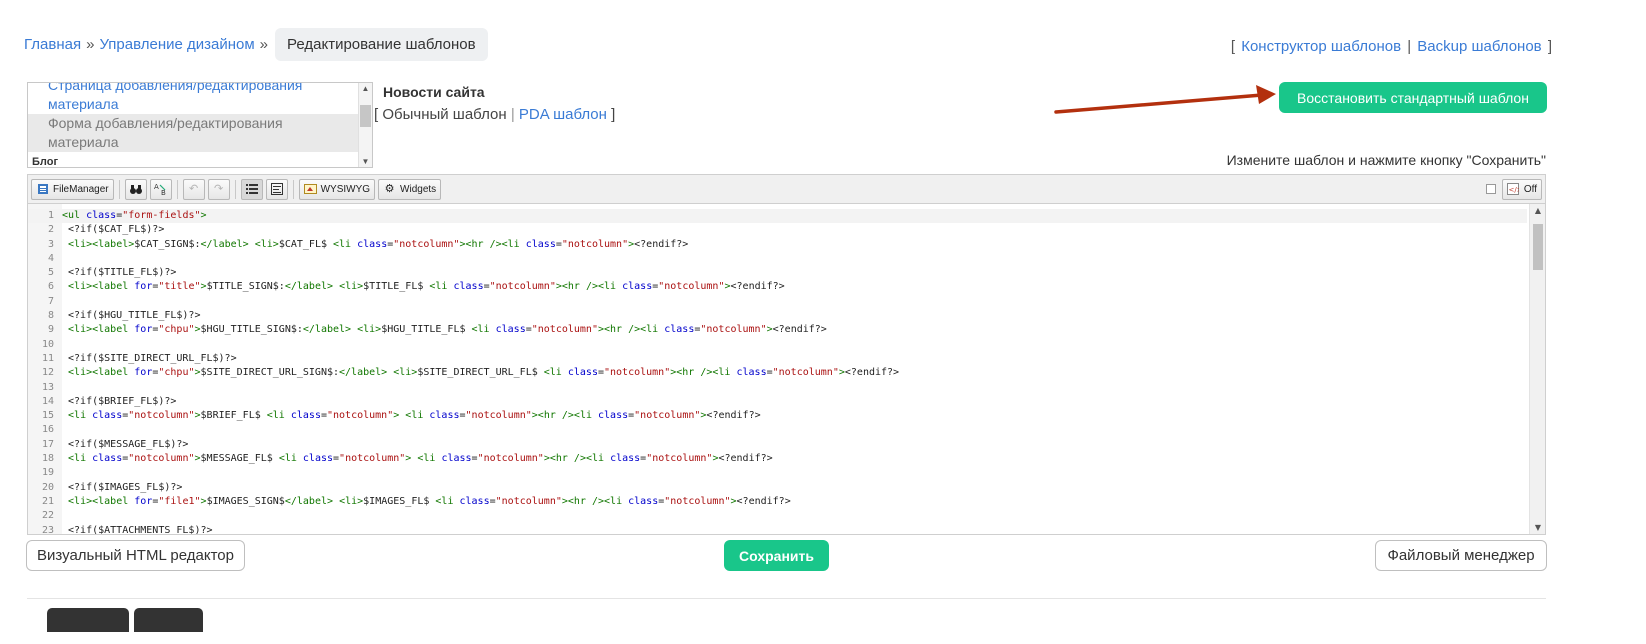 The image size is (1646, 644). What do you see at coordinates (777, 388) in the screenshot?
I see `code-line: 13` at bounding box center [777, 388].